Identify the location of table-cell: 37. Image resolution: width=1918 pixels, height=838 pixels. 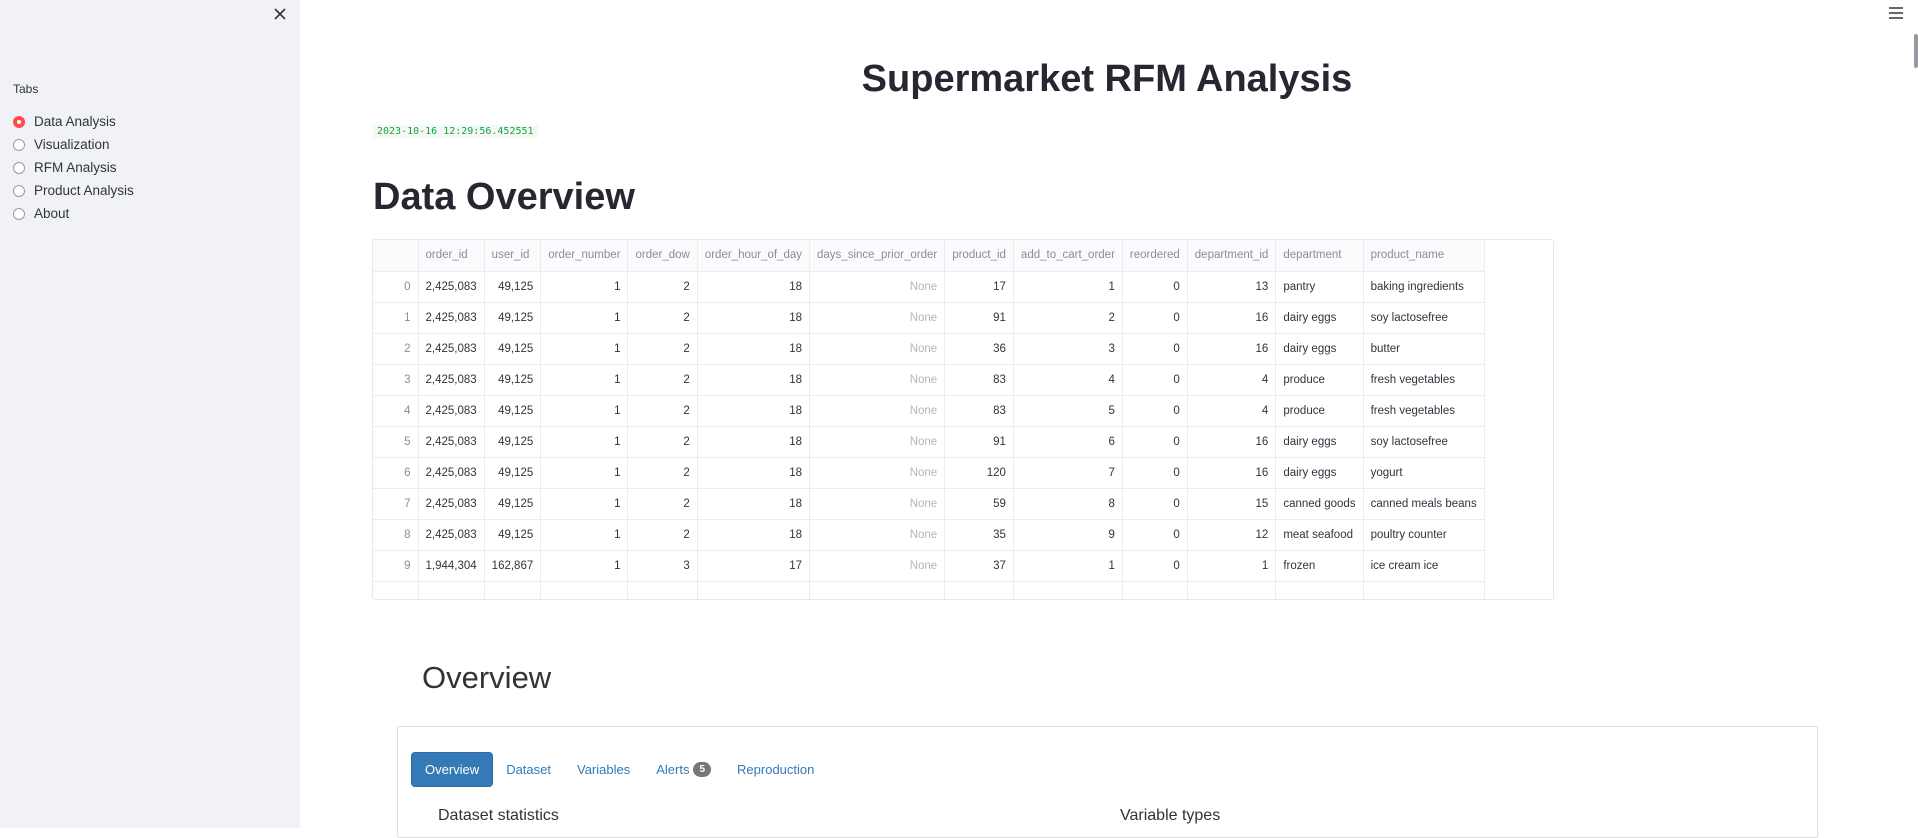
(979, 566).